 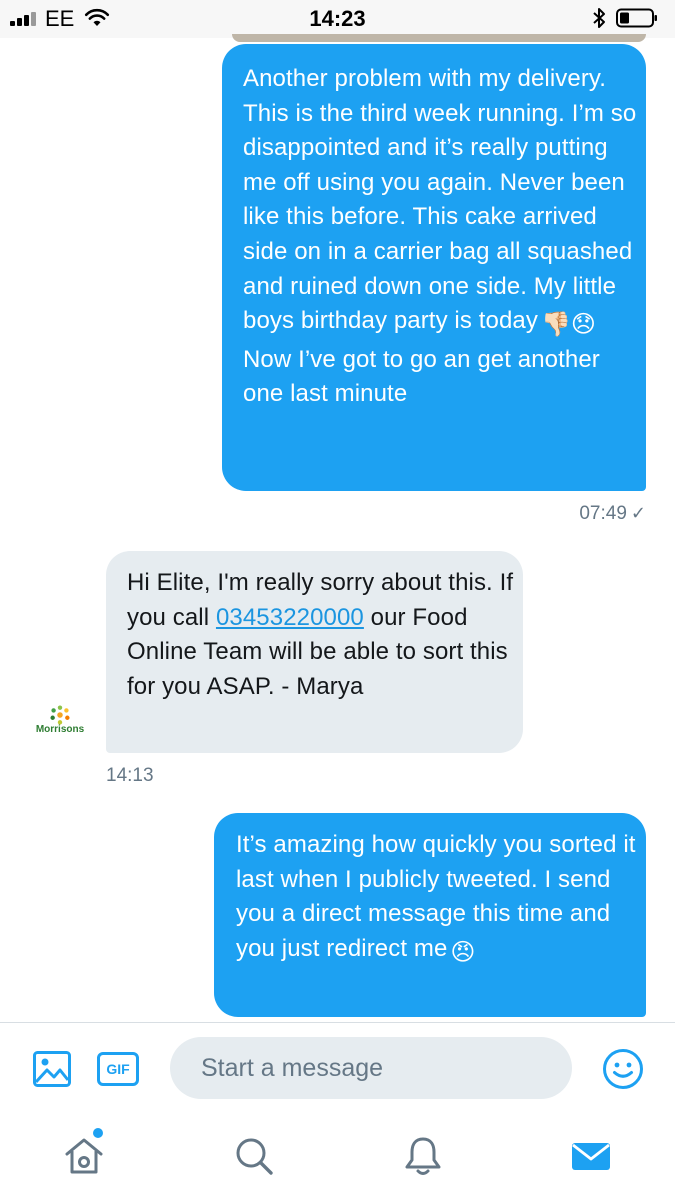 What do you see at coordinates (612, 513) in the screenshot?
I see `message-timestamp: 07:49 ✓` at bounding box center [612, 513].